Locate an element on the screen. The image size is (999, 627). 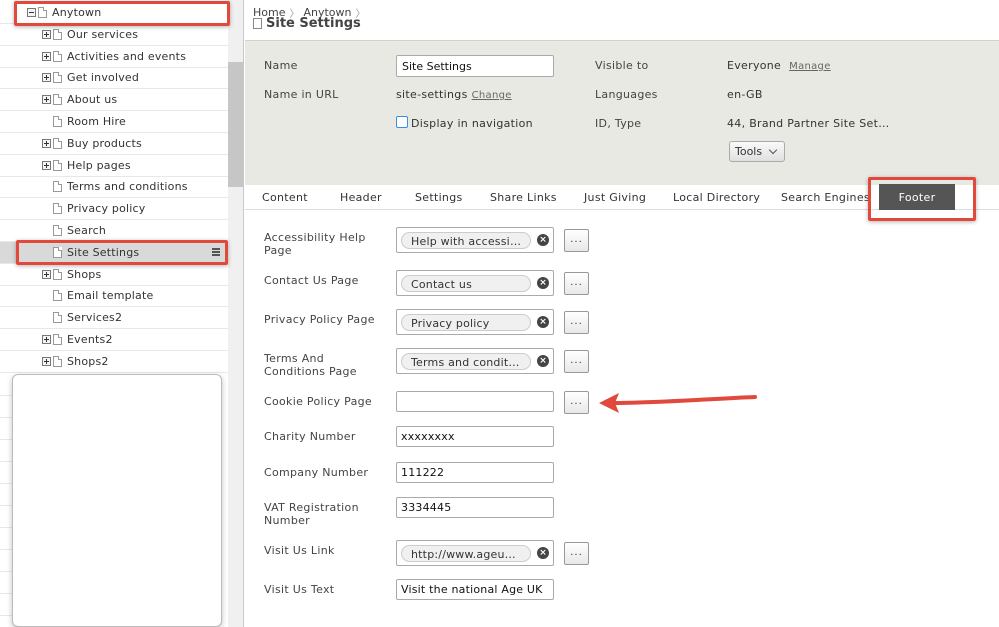
tab-local-directory: Local Directory is located at coordinates (716, 197).